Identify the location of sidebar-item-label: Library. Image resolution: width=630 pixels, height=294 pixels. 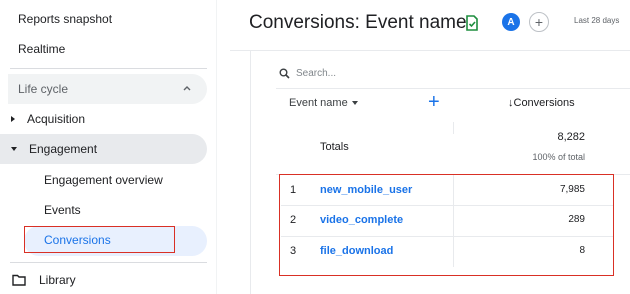
(57, 280).